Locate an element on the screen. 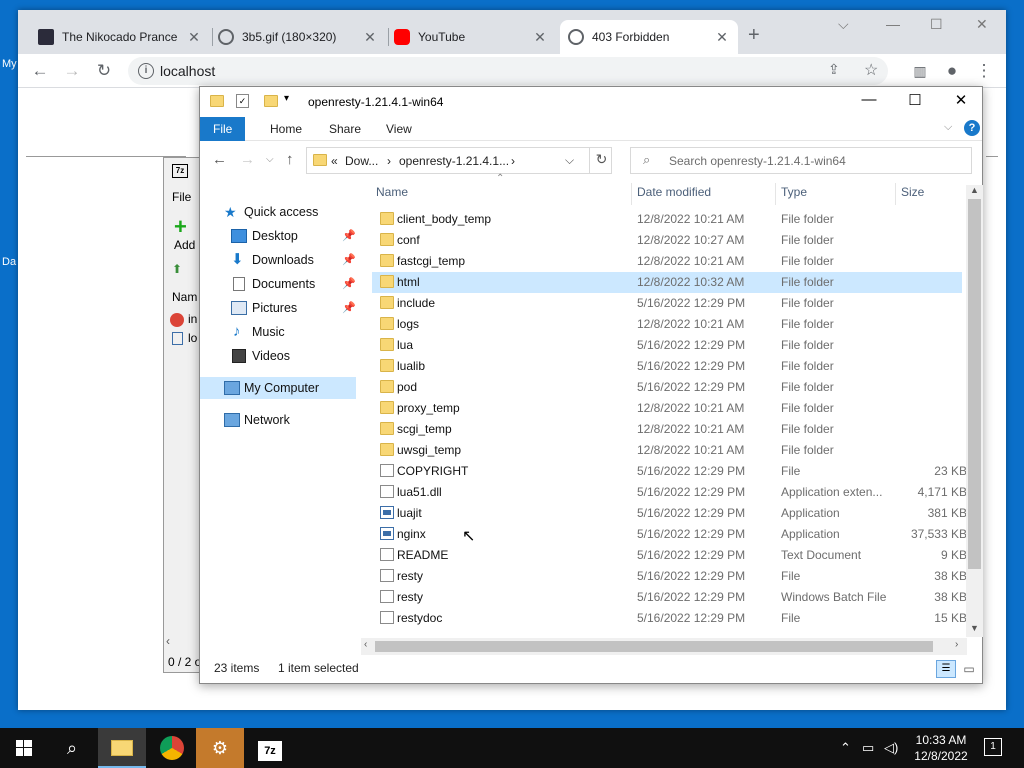 This screenshot has width=1024, height=768. up-icon: ↑ is located at coordinates (290, 159).